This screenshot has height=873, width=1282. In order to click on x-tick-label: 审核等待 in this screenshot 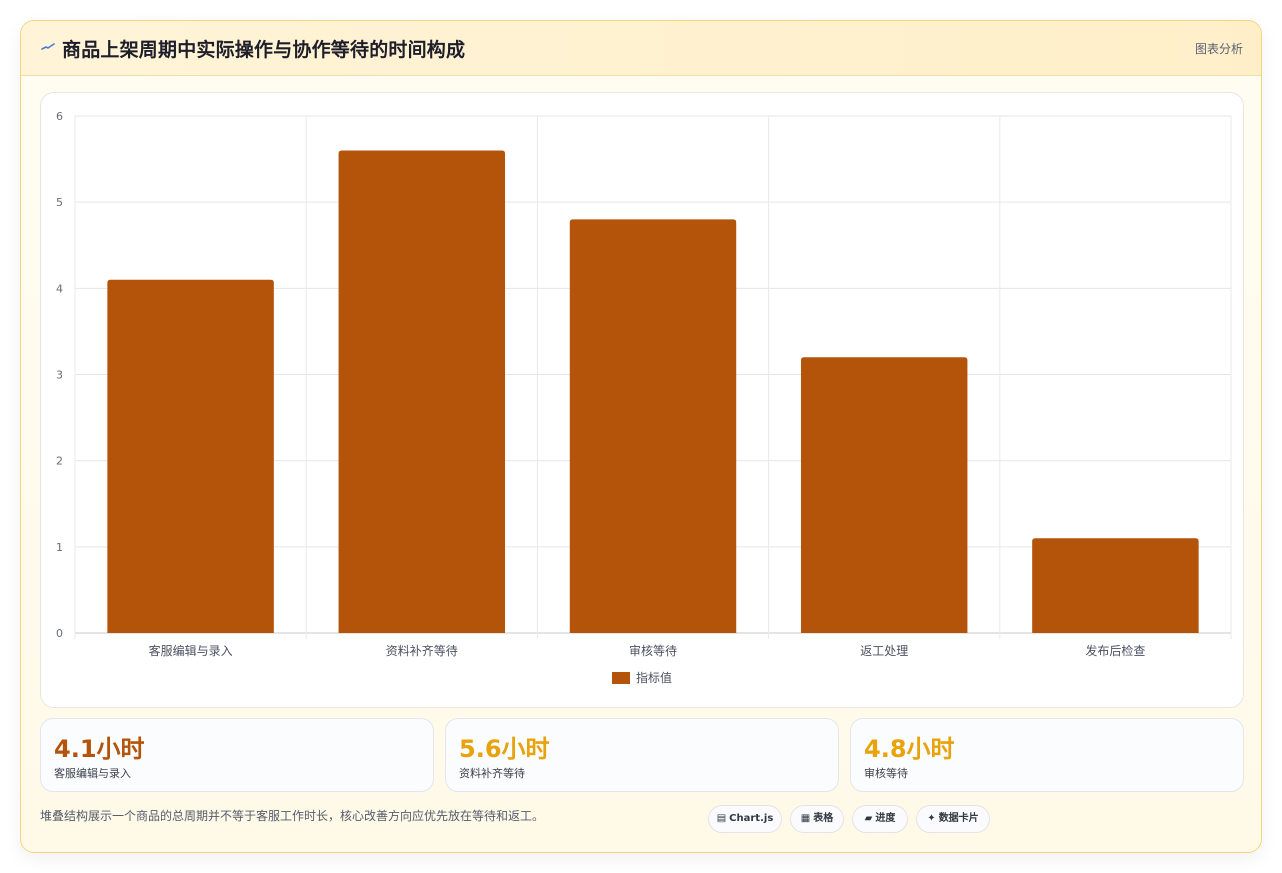, I will do `click(653, 650)`.